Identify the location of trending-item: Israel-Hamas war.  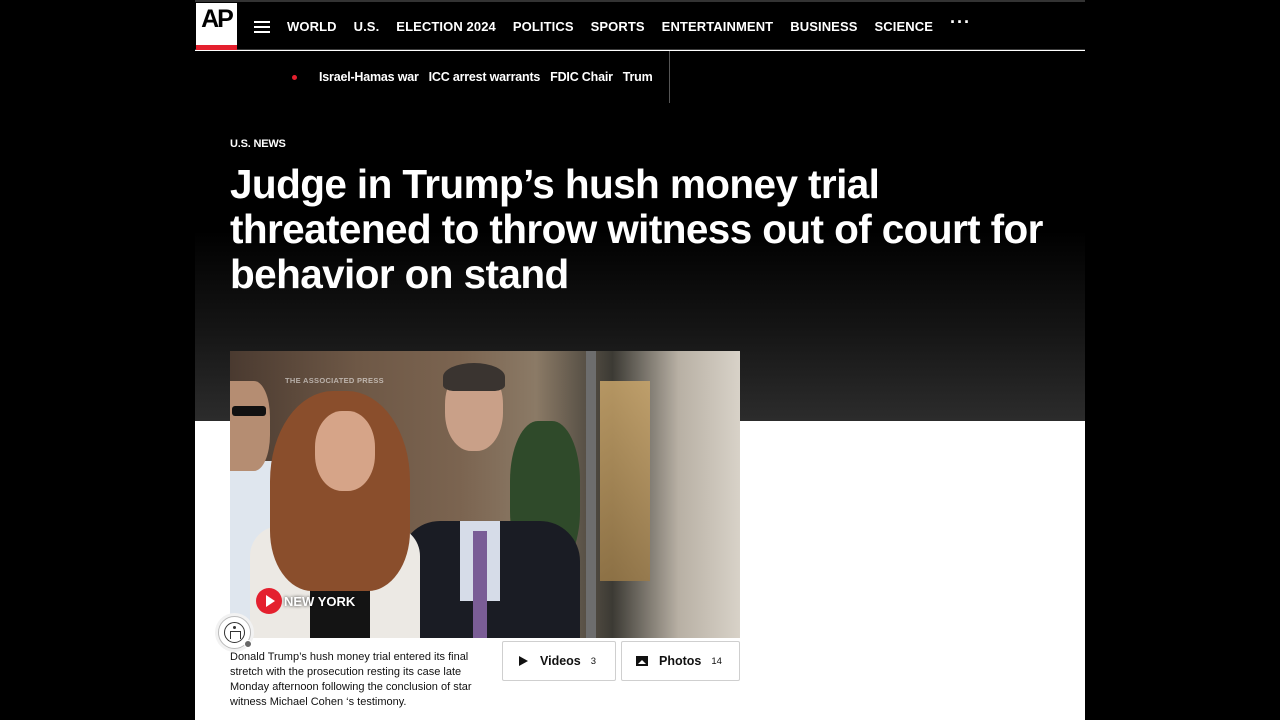
(369, 77).